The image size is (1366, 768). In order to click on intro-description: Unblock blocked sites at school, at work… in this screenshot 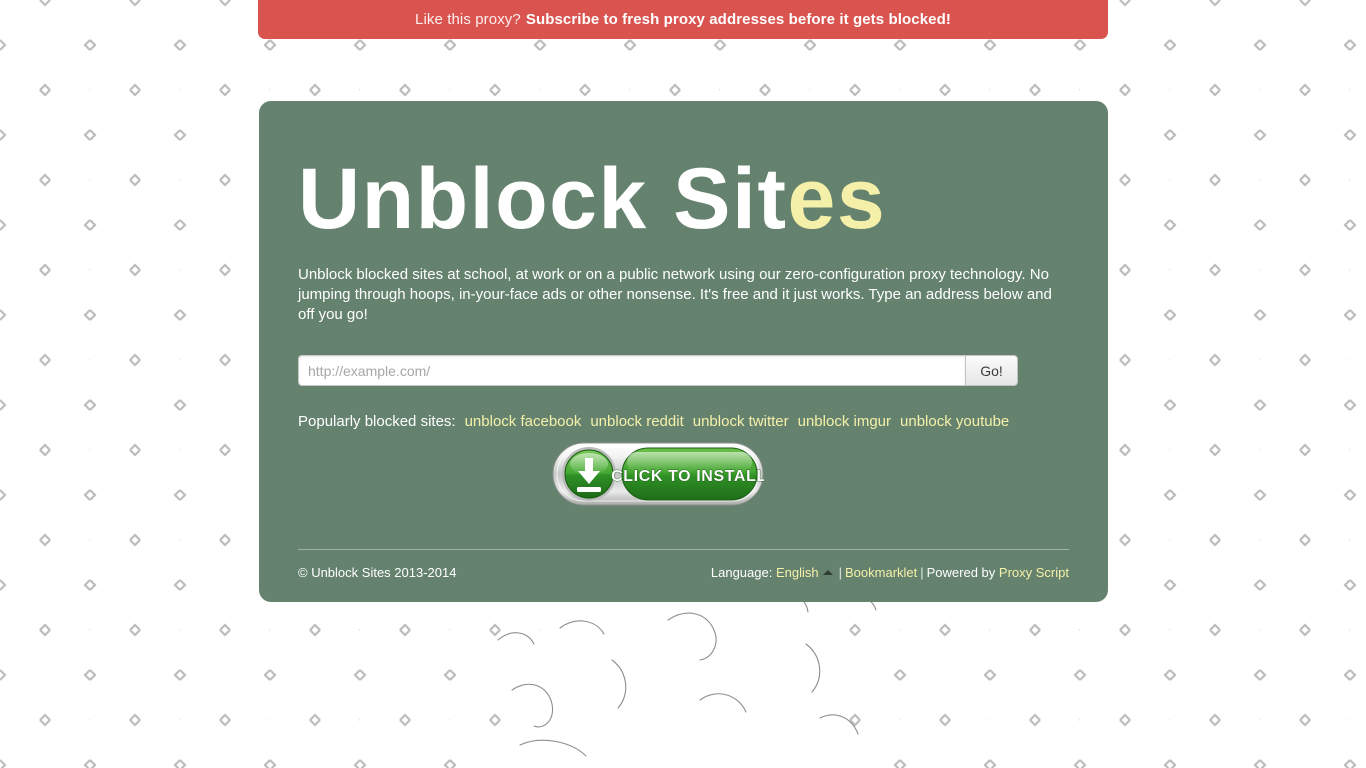, I will do `click(675, 294)`.